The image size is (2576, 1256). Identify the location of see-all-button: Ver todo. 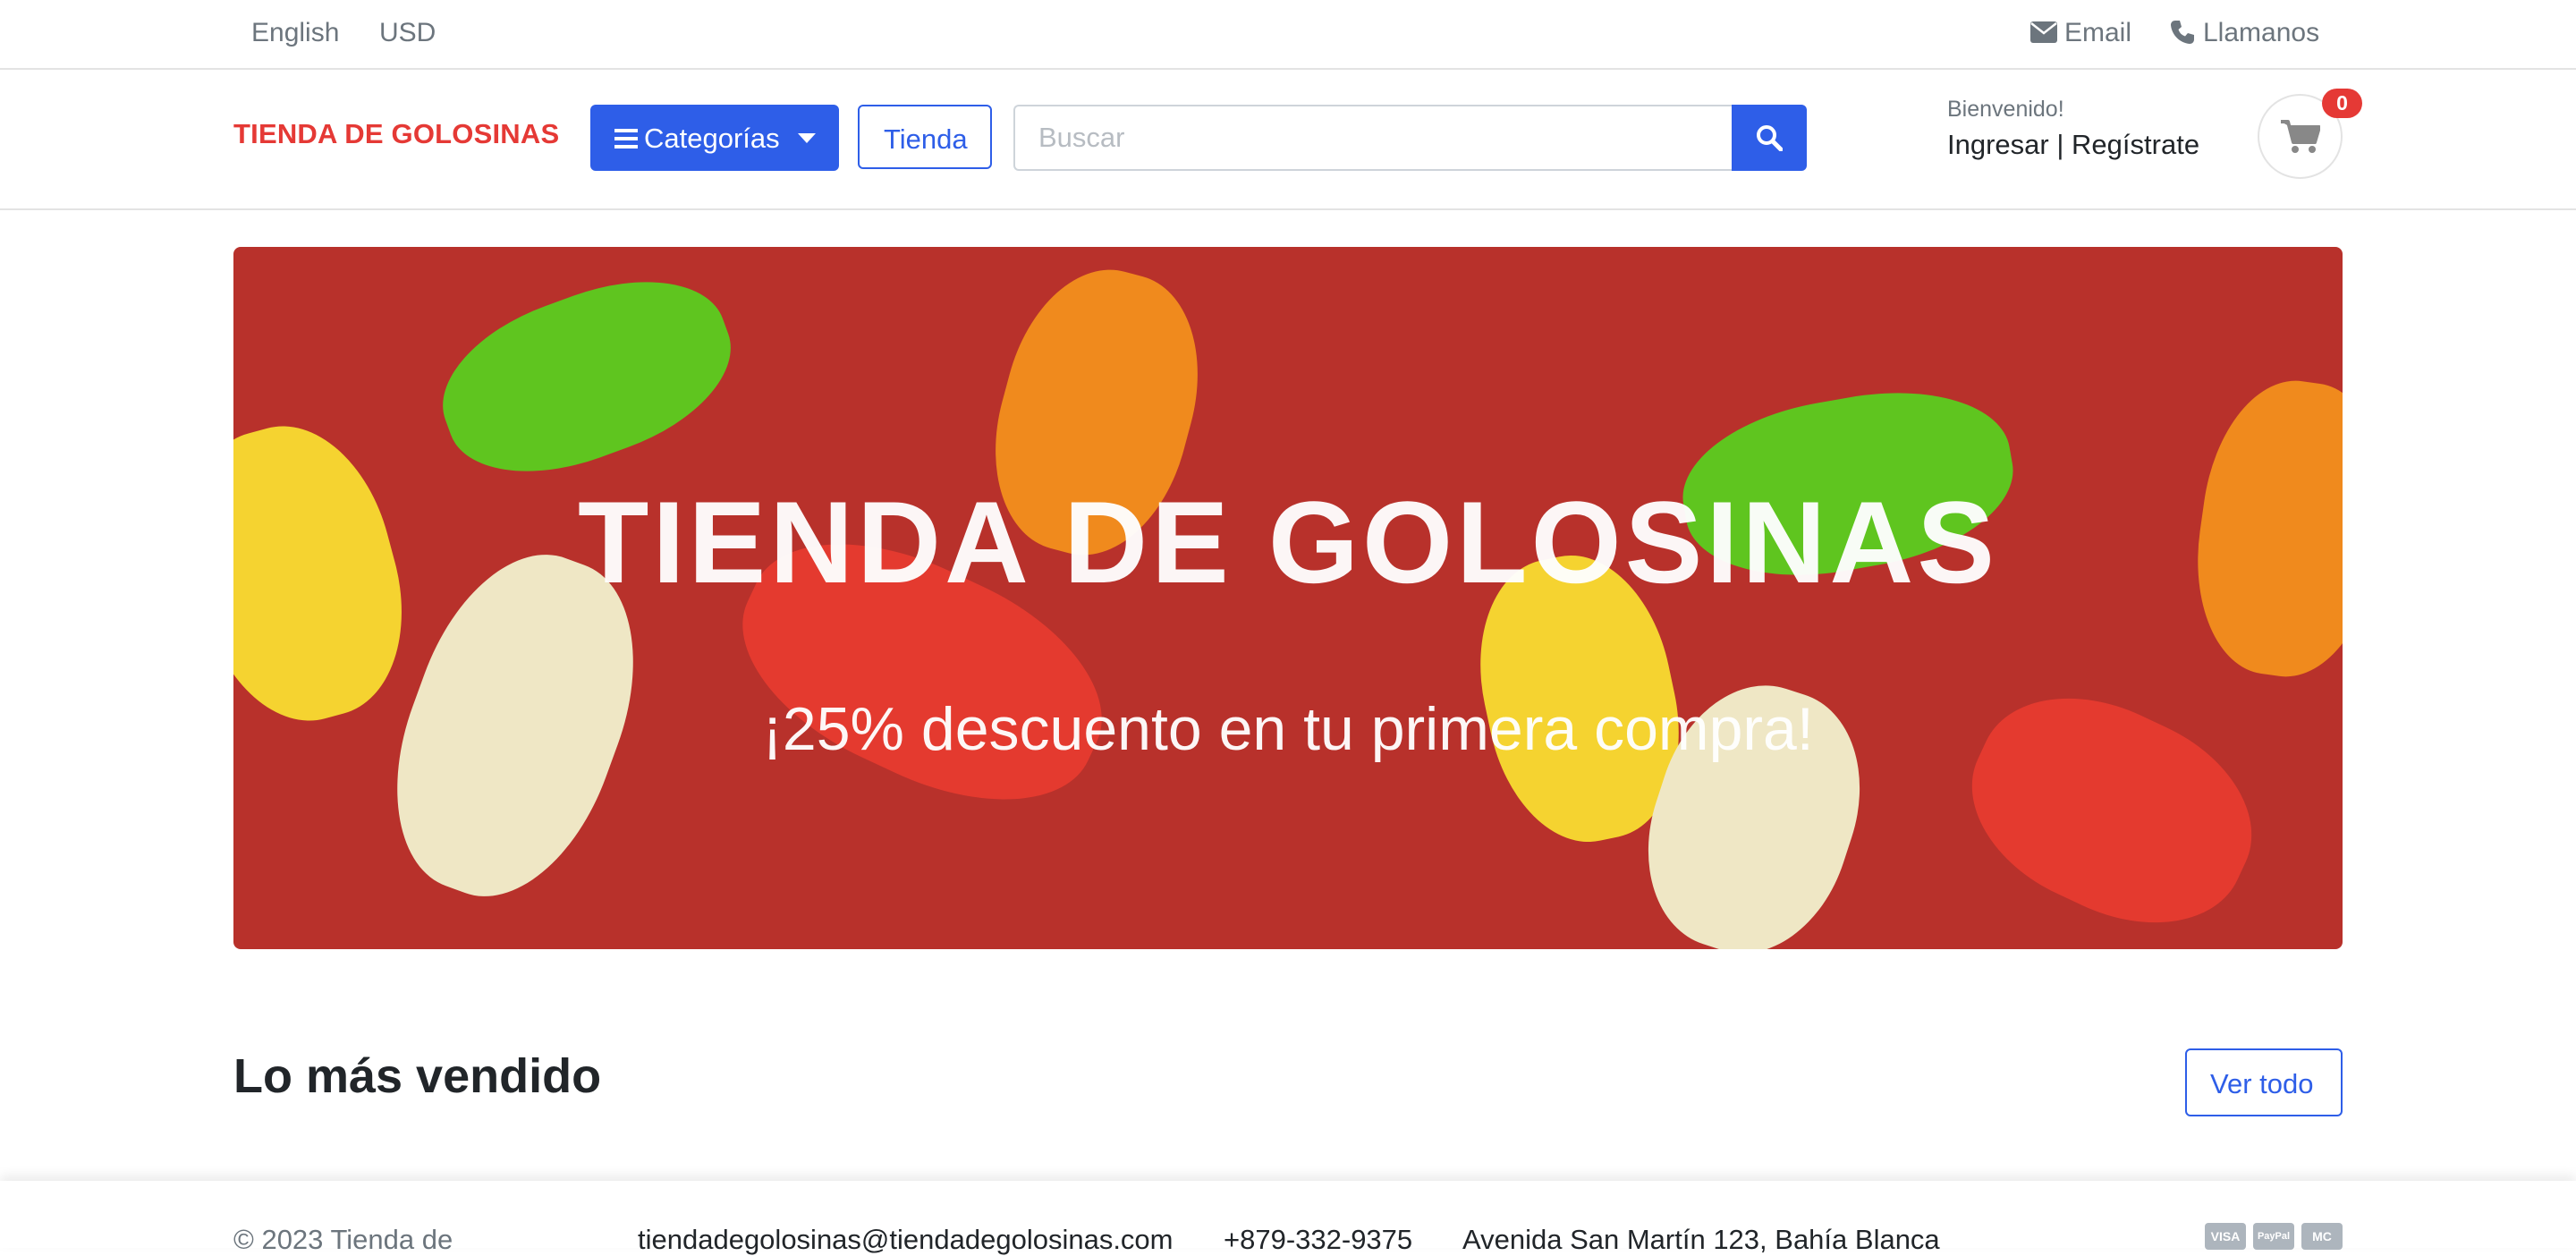
(2264, 1082).